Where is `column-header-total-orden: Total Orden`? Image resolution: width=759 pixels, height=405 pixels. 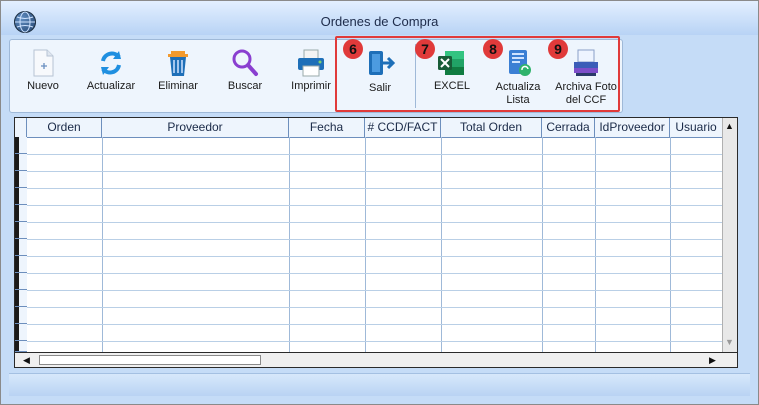 column-header-total-orden: Total Orden is located at coordinates (491, 127).